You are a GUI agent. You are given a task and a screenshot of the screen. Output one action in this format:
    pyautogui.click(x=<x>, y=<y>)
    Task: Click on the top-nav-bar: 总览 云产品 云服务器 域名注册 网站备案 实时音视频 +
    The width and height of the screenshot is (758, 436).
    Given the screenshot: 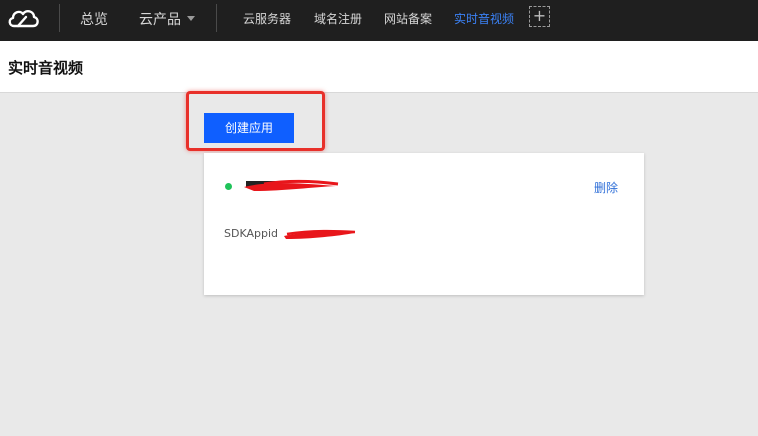 What is the action you would take?
    pyautogui.click(x=379, y=20)
    